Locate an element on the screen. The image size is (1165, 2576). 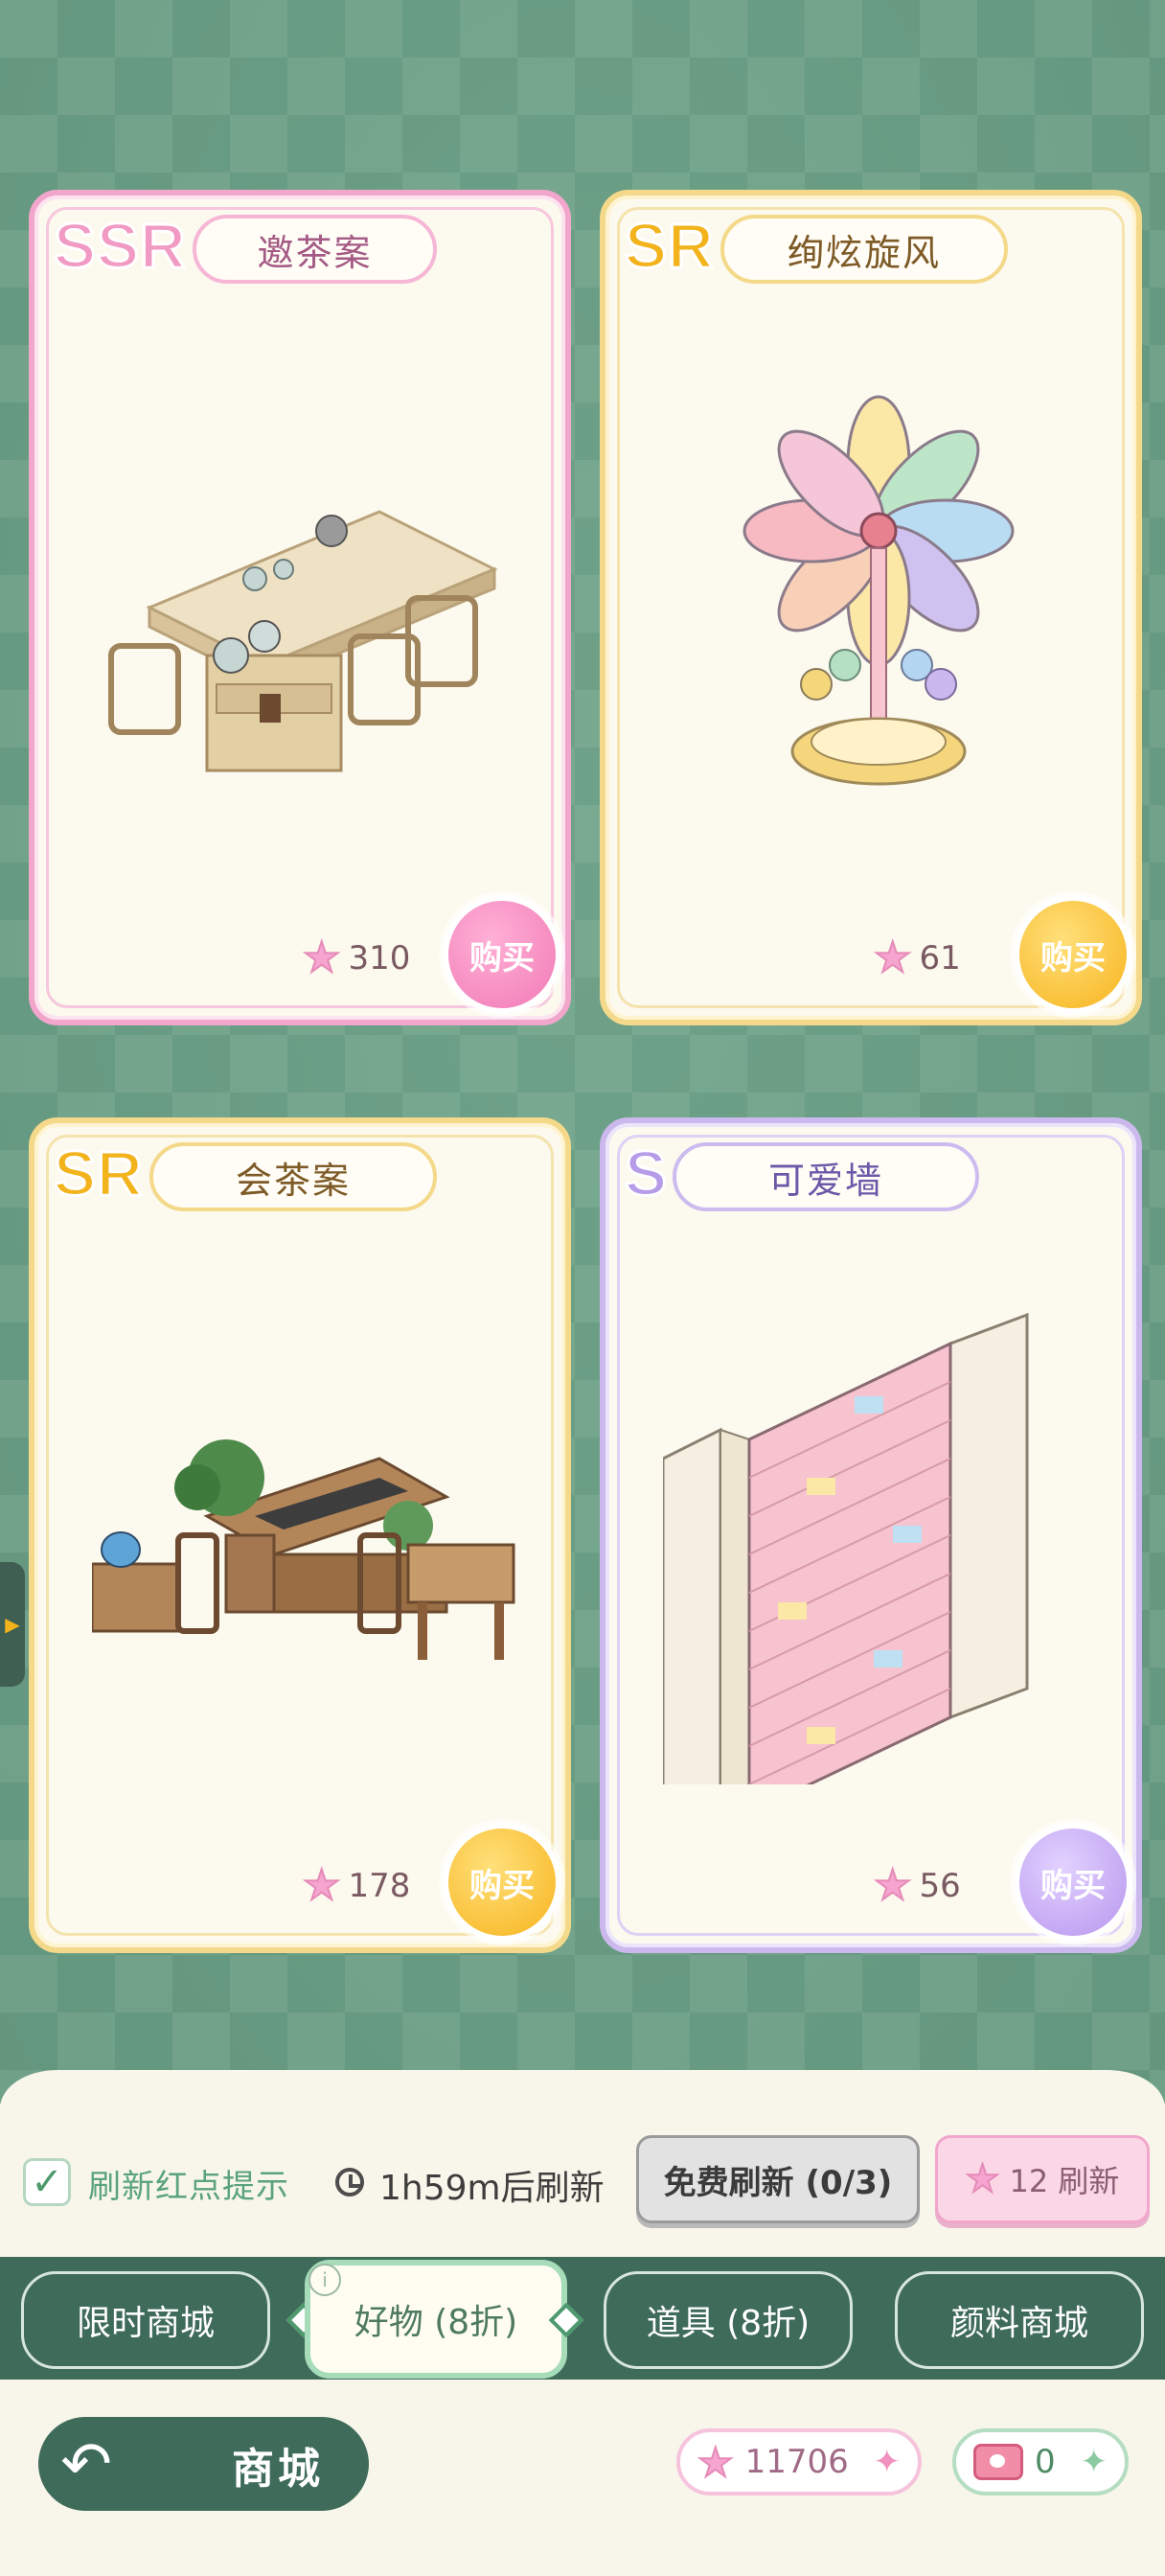
ticket-count: 0 is located at coordinates (1046, 2462).